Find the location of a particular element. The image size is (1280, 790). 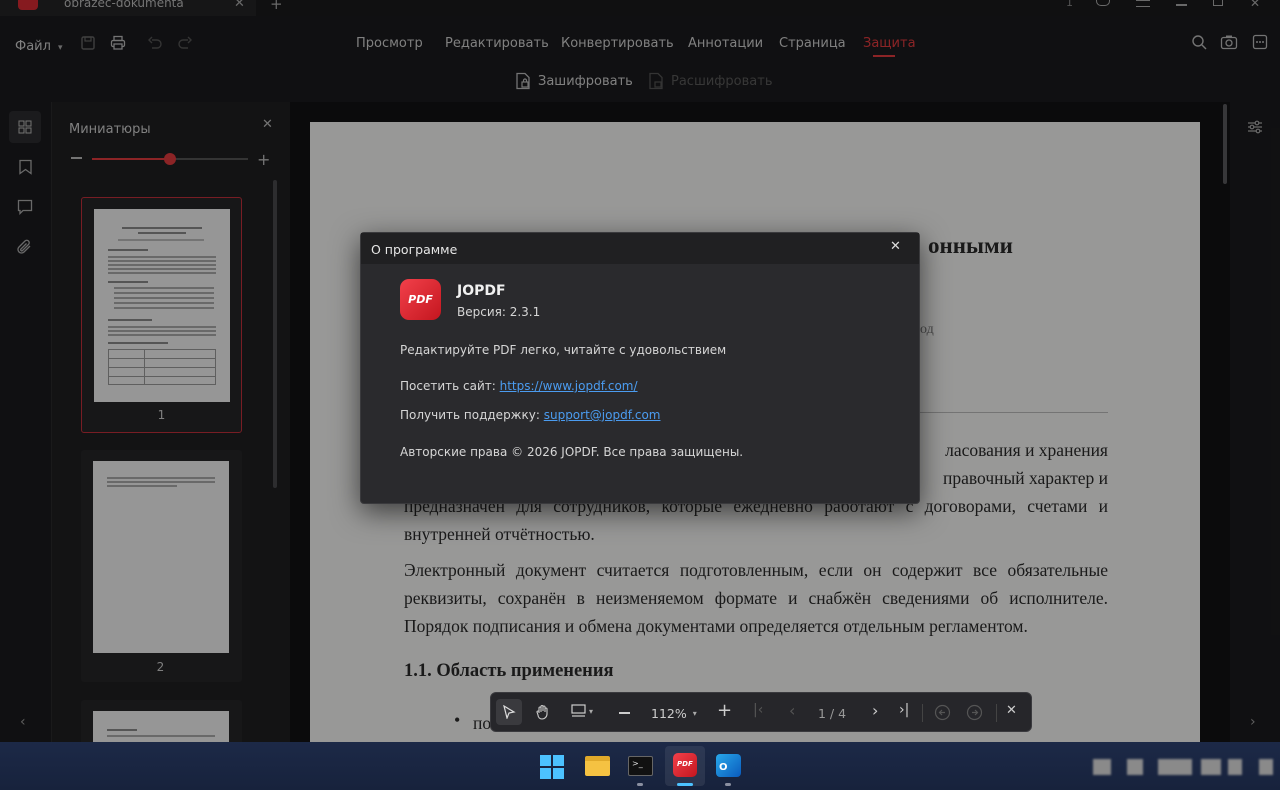

zoom-value: 112% is located at coordinates (669, 713).